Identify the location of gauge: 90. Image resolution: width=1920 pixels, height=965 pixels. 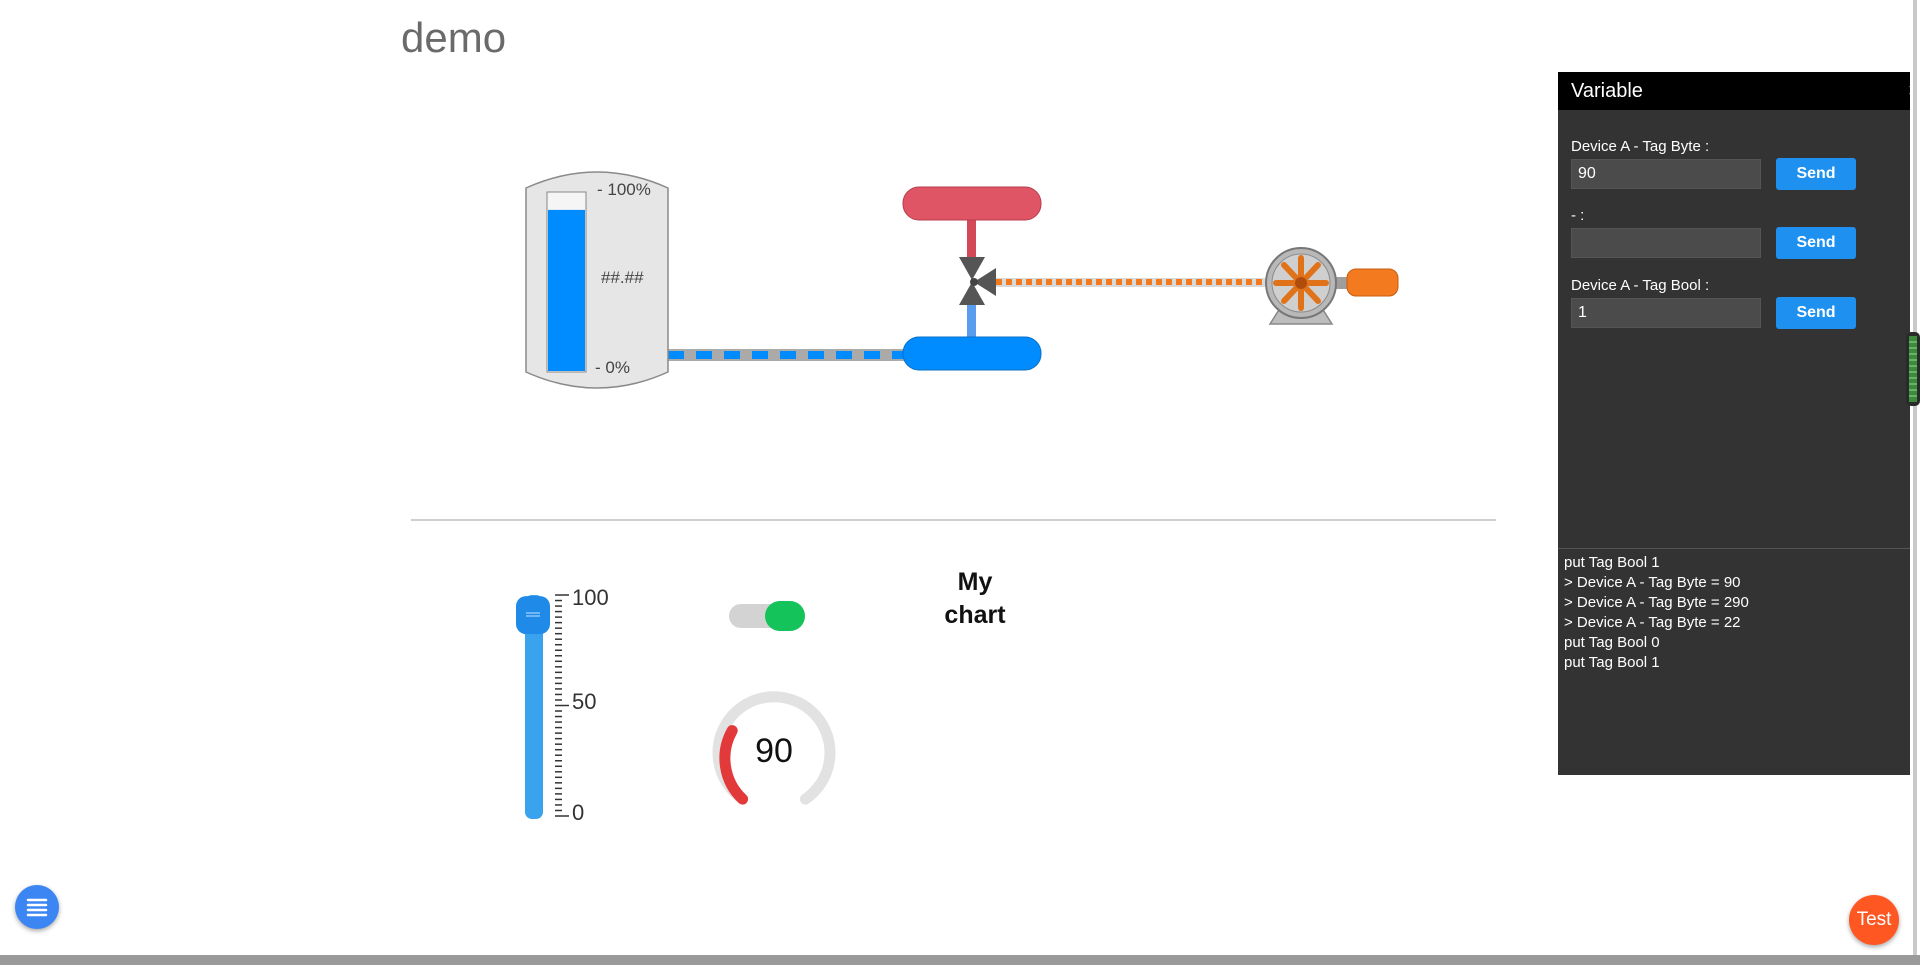
(774, 756).